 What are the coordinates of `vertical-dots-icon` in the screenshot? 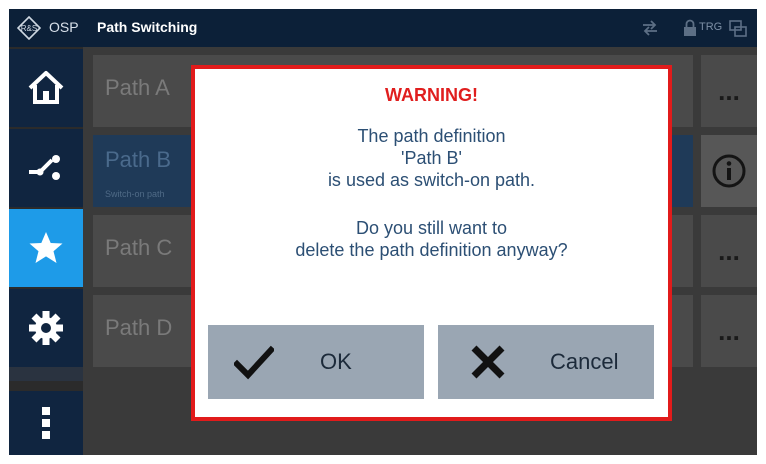 It's located at (46, 423).